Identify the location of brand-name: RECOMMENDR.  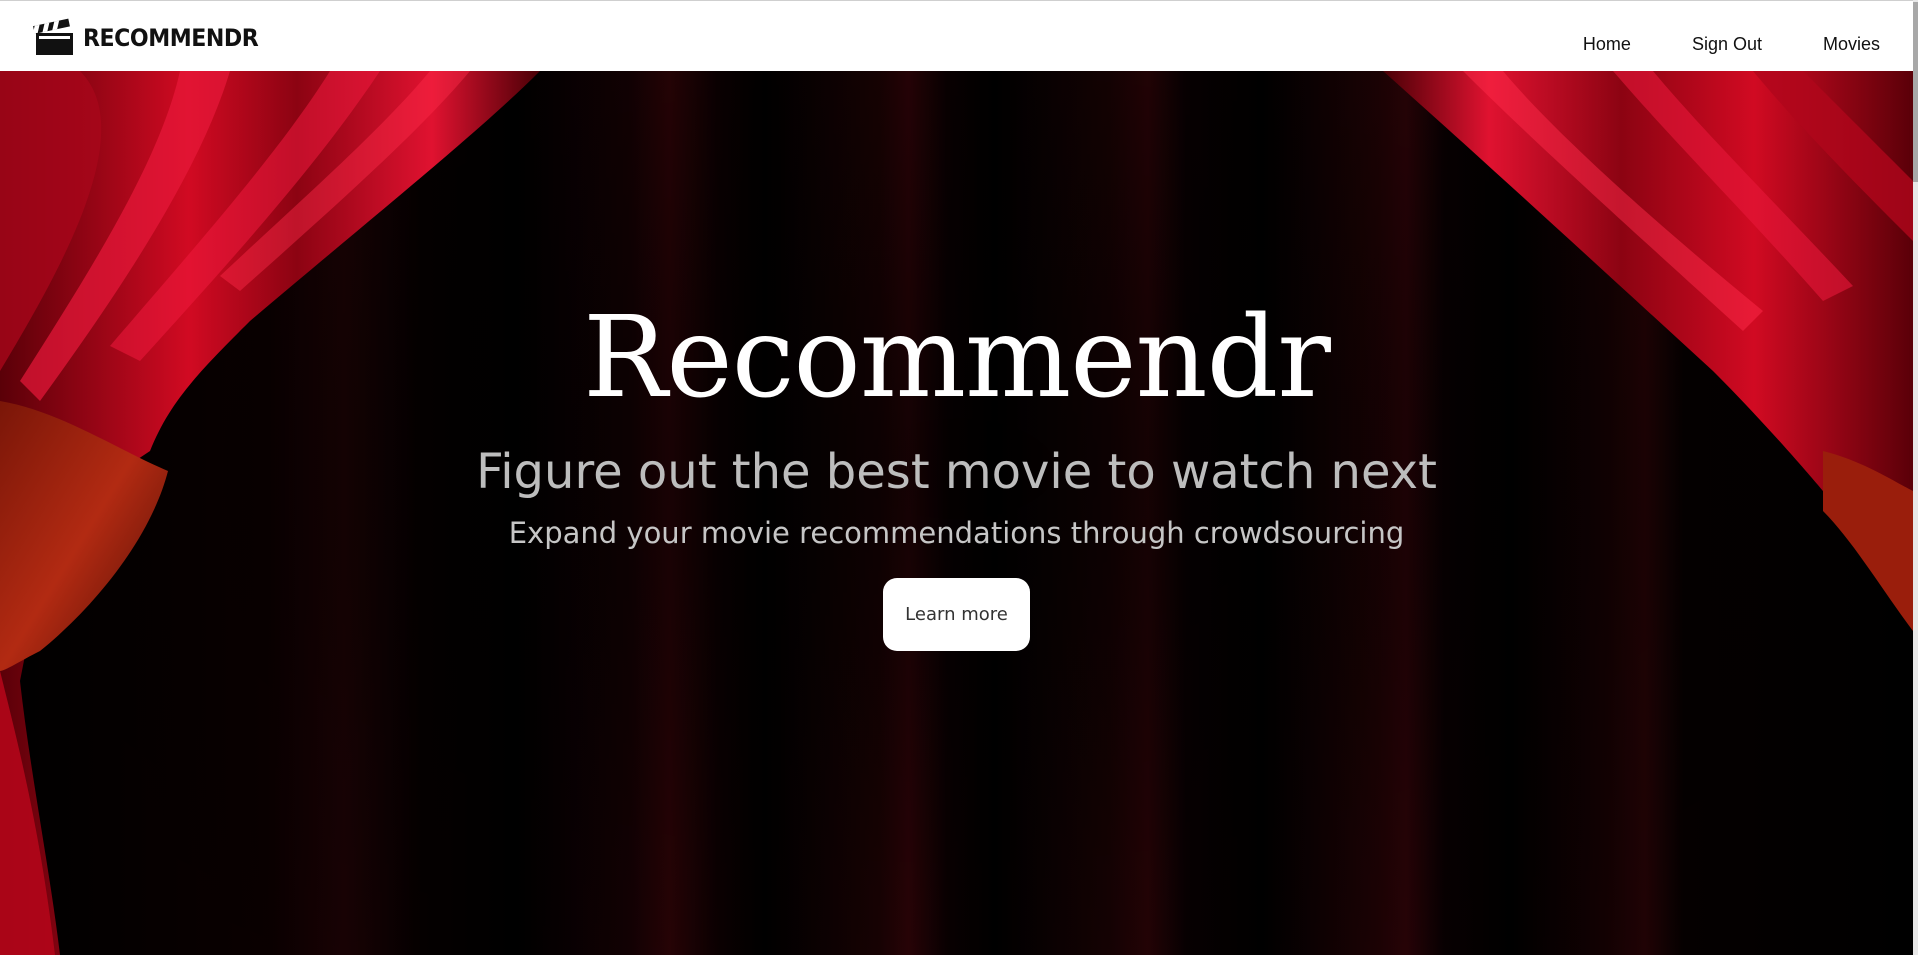
(171, 38).